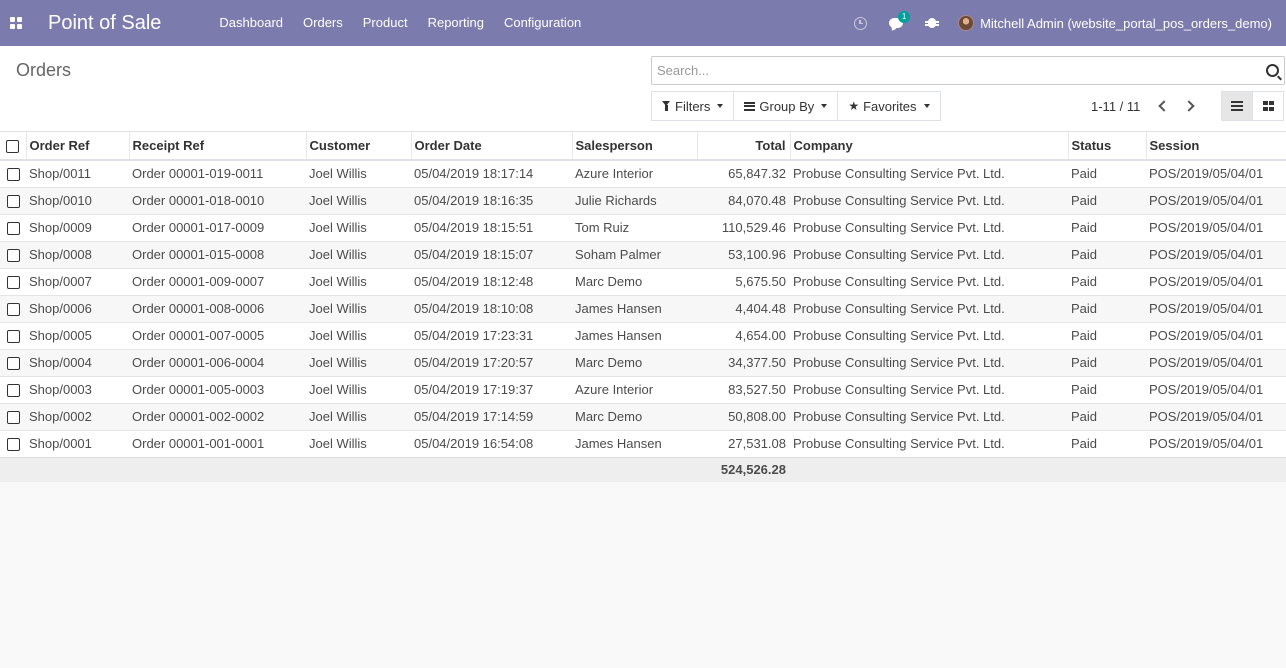  What do you see at coordinates (323, 23) in the screenshot?
I see `menu-orders: Orders` at bounding box center [323, 23].